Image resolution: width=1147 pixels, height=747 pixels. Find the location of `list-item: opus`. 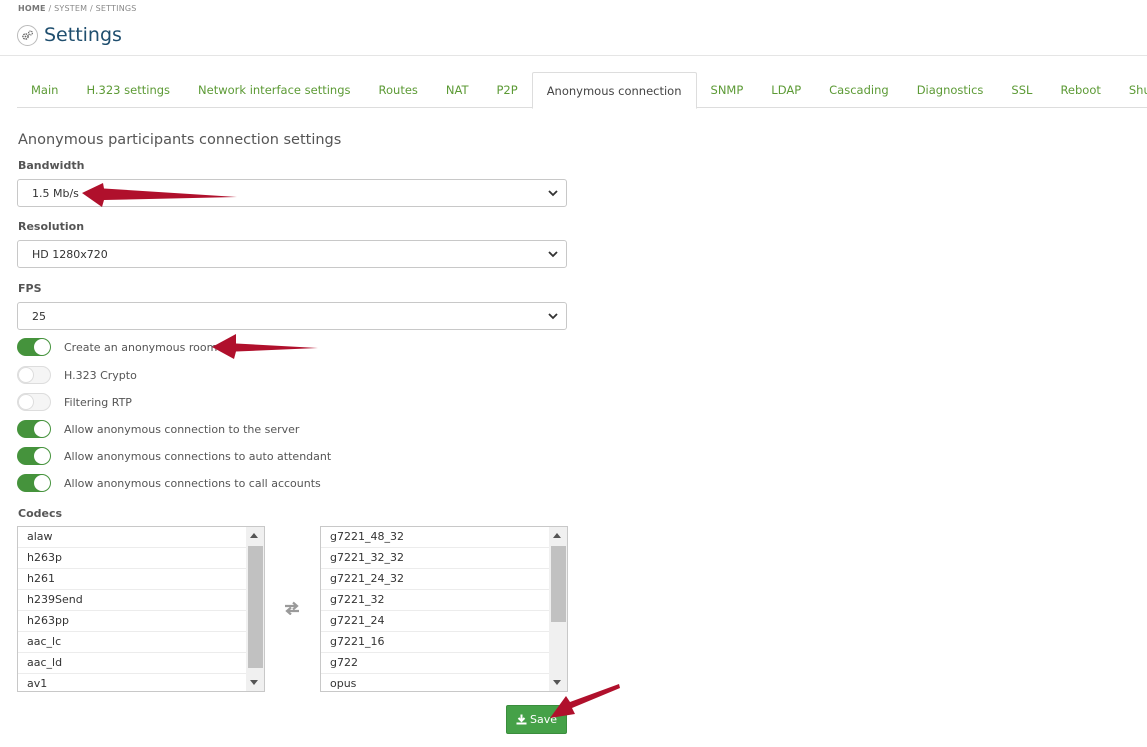

list-item: opus is located at coordinates (435, 682).